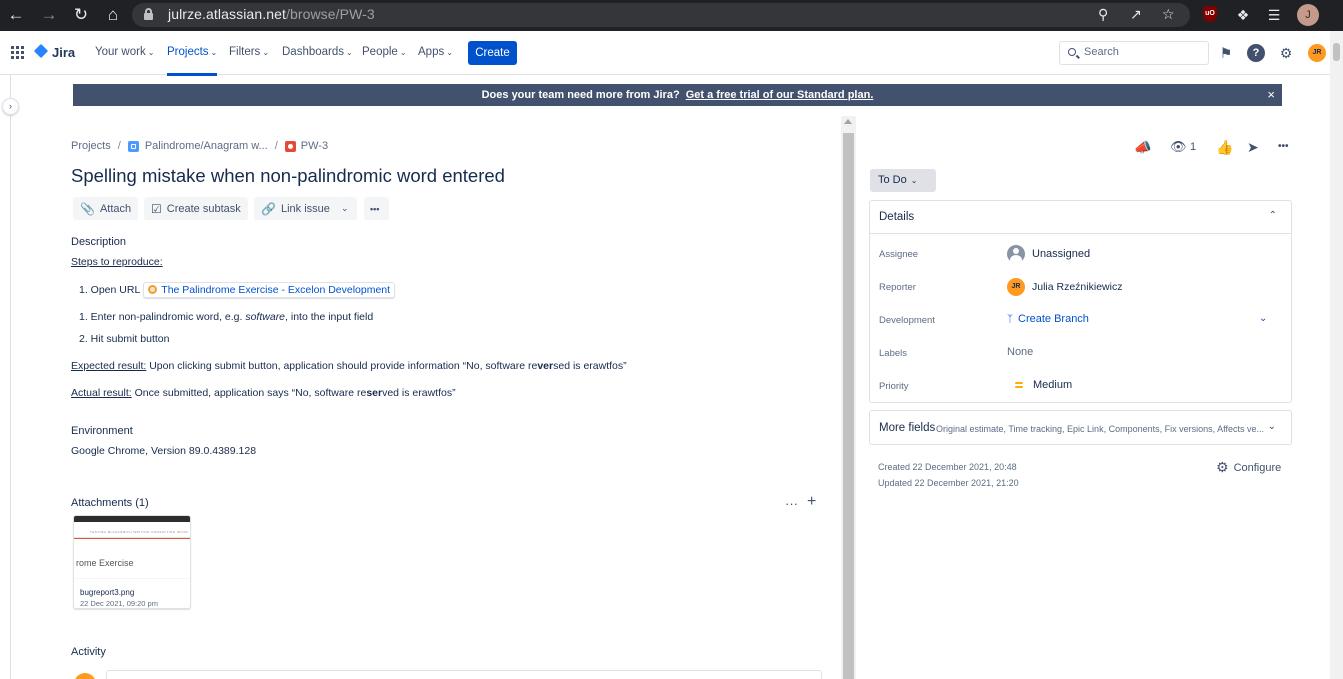 The width and height of the screenshot is (1343, 679). I want to click on attachments-label: Attachments (1), so click(110, 503).